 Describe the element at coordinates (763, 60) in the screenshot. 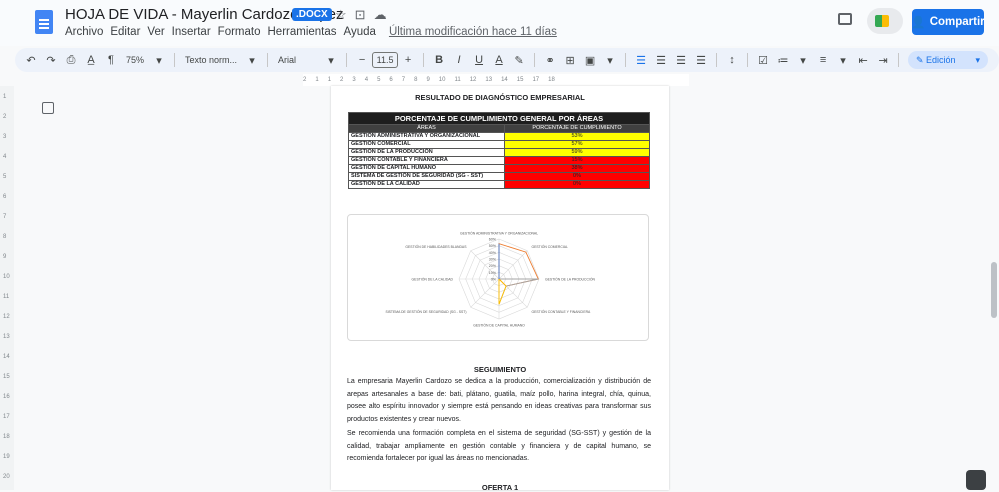

I see `checklist-icon: ☑` at that location.